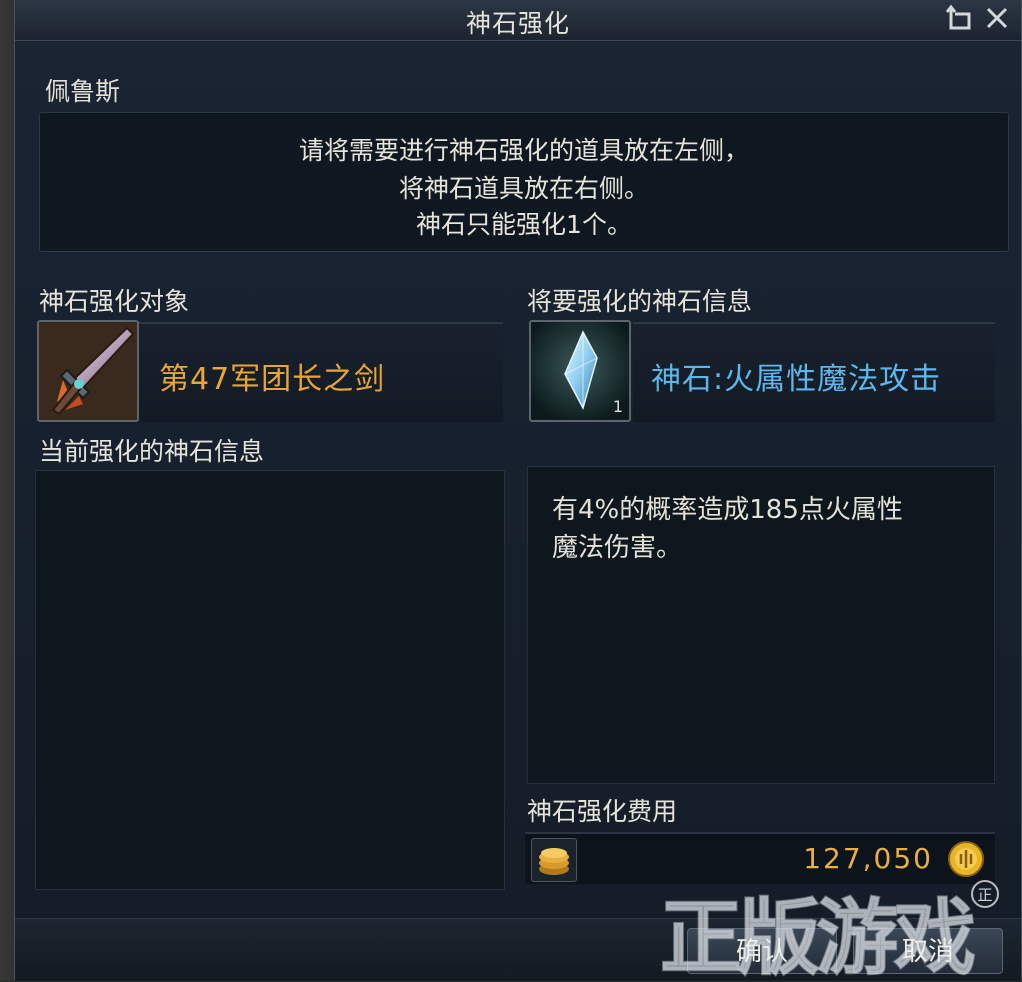 This screenshot has height=982, width=1022. Describe the element at coordinates (617, 548) in the screenshot. I see `stone-desc-line: 魔法伤害。` at that location.